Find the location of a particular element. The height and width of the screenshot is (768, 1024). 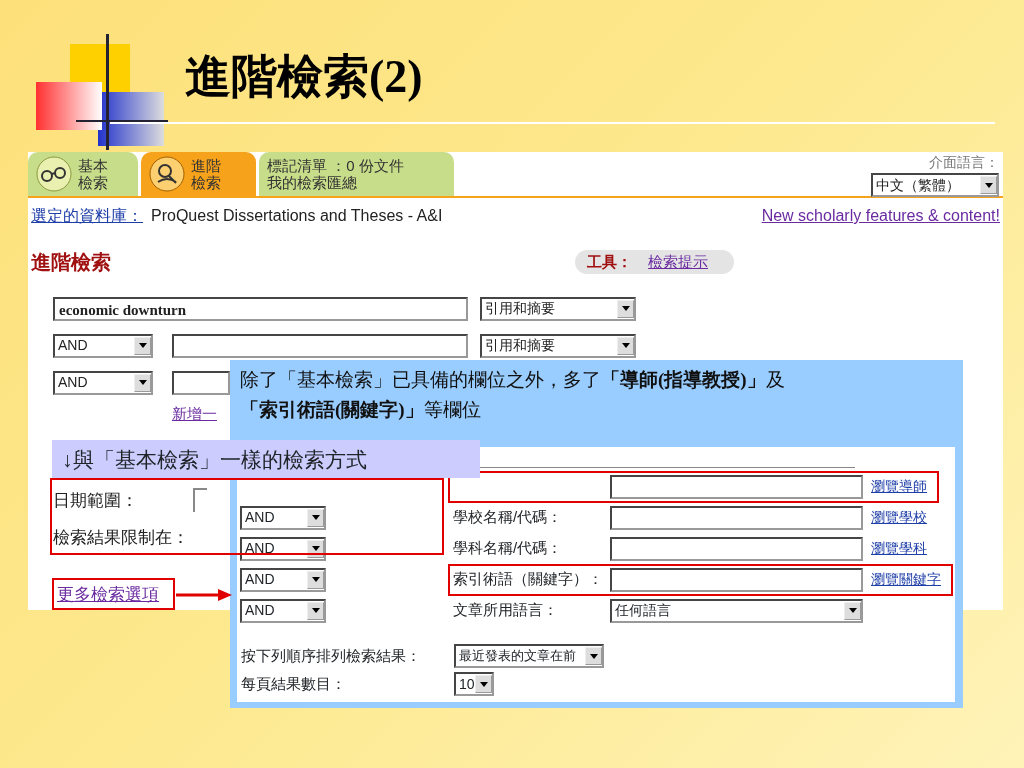

browse-link: 瀏覽導師 is located at coordinates (899, 486).